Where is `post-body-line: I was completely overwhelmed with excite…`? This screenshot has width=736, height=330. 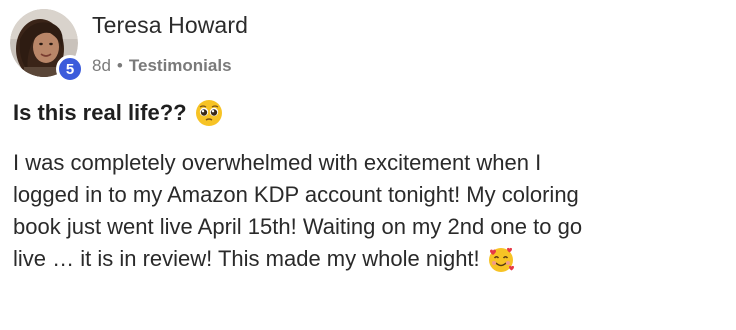 post-body-line: I was completely overwhelmed with excite… is located at coordinates (277, 162).